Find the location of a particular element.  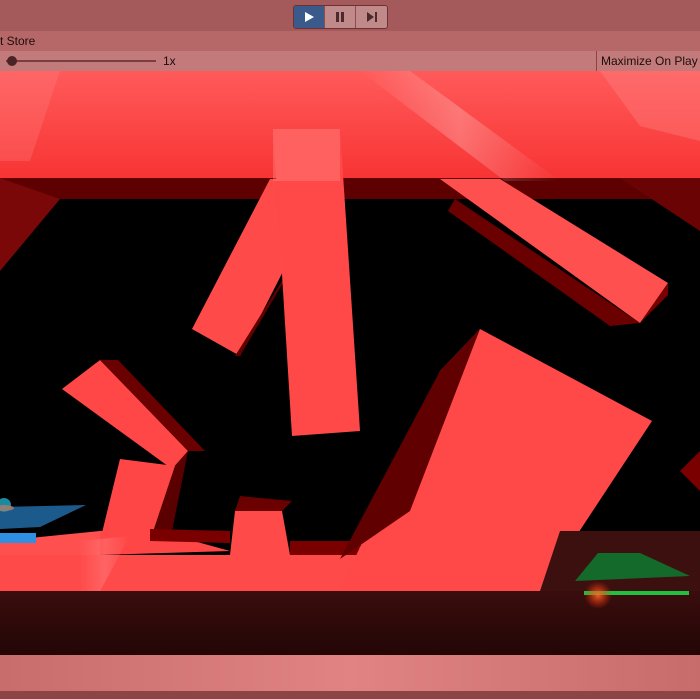

step-button is located at coordinates (371, 17).